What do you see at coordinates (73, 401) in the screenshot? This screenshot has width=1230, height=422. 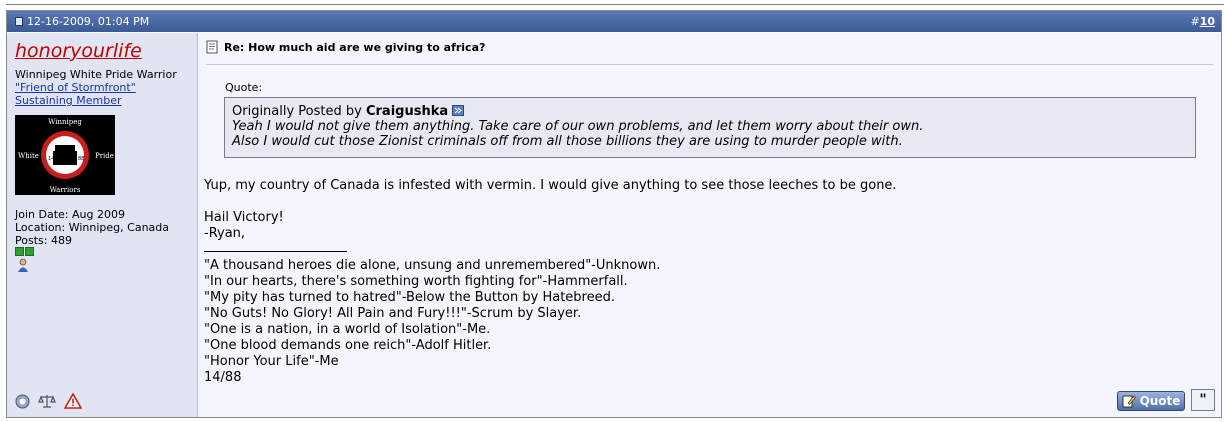 I see `report-post-icon` at bounding box center [73, 401].